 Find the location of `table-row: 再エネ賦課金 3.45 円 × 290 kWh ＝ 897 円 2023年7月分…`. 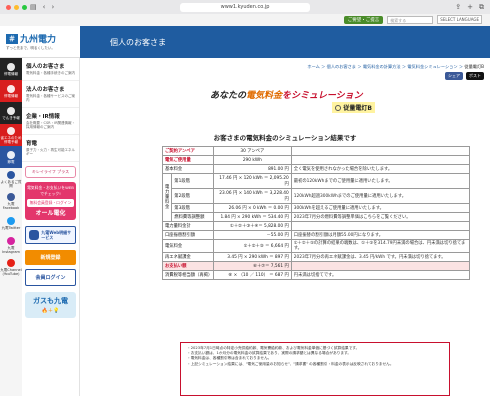

table-row: 再エネ賦課金 3.45 円 × 290 kWh ＝ 897 円 2023年7月分… is located at coordinates (316, 257).